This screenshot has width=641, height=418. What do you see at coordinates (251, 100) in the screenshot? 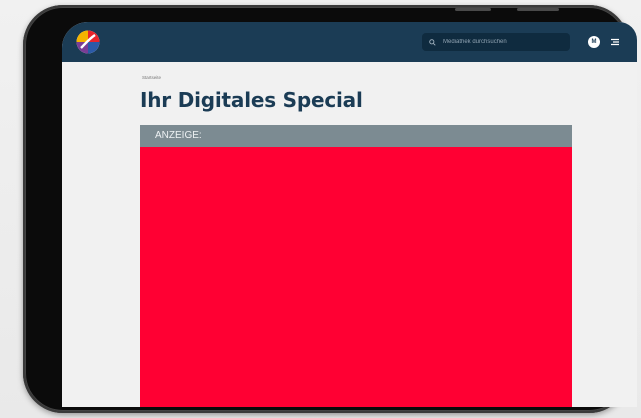
I see `page-title: Ihr Digitales Special` at bounding box center [251, 100].